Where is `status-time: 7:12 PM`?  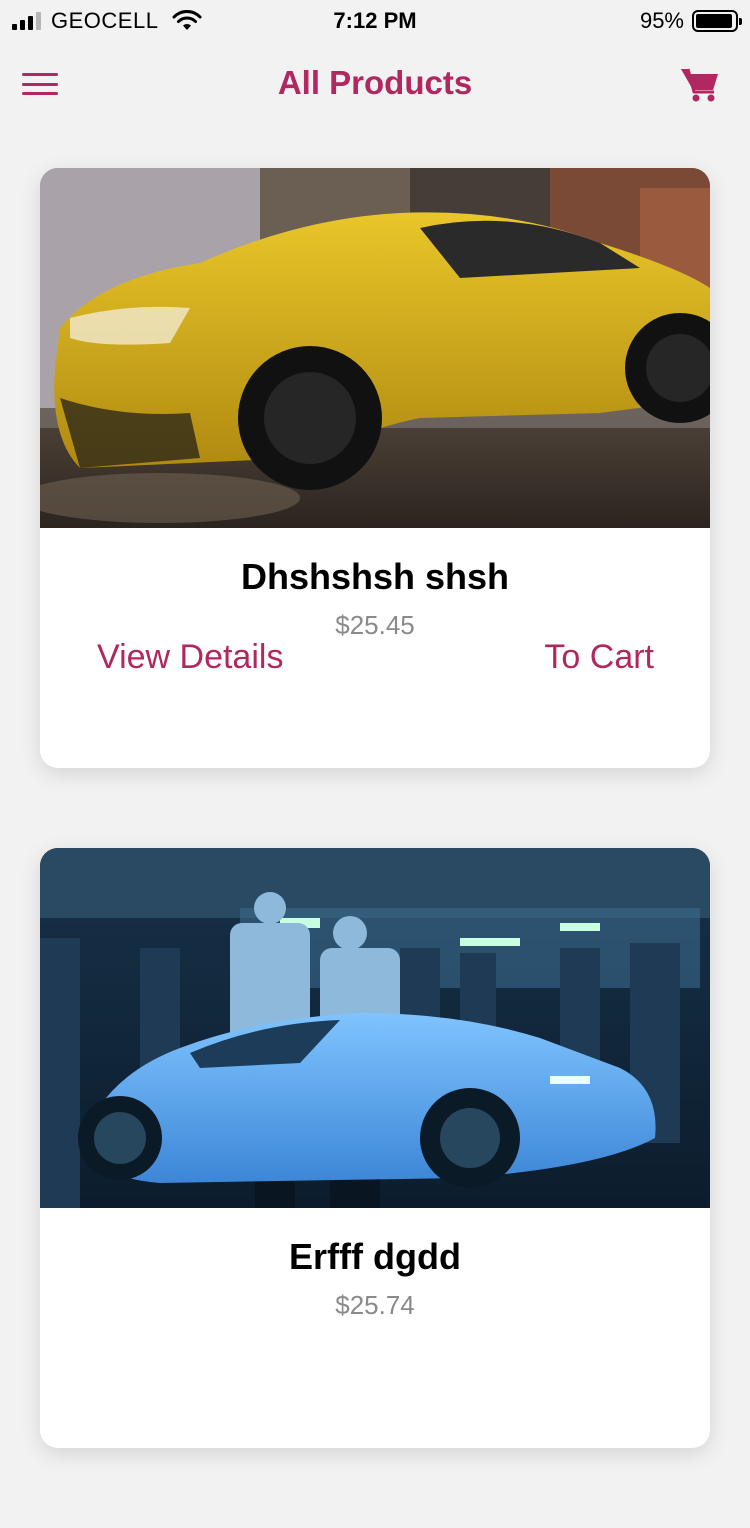 status-time: 7:12 PM is located at coordinates (375, 20).